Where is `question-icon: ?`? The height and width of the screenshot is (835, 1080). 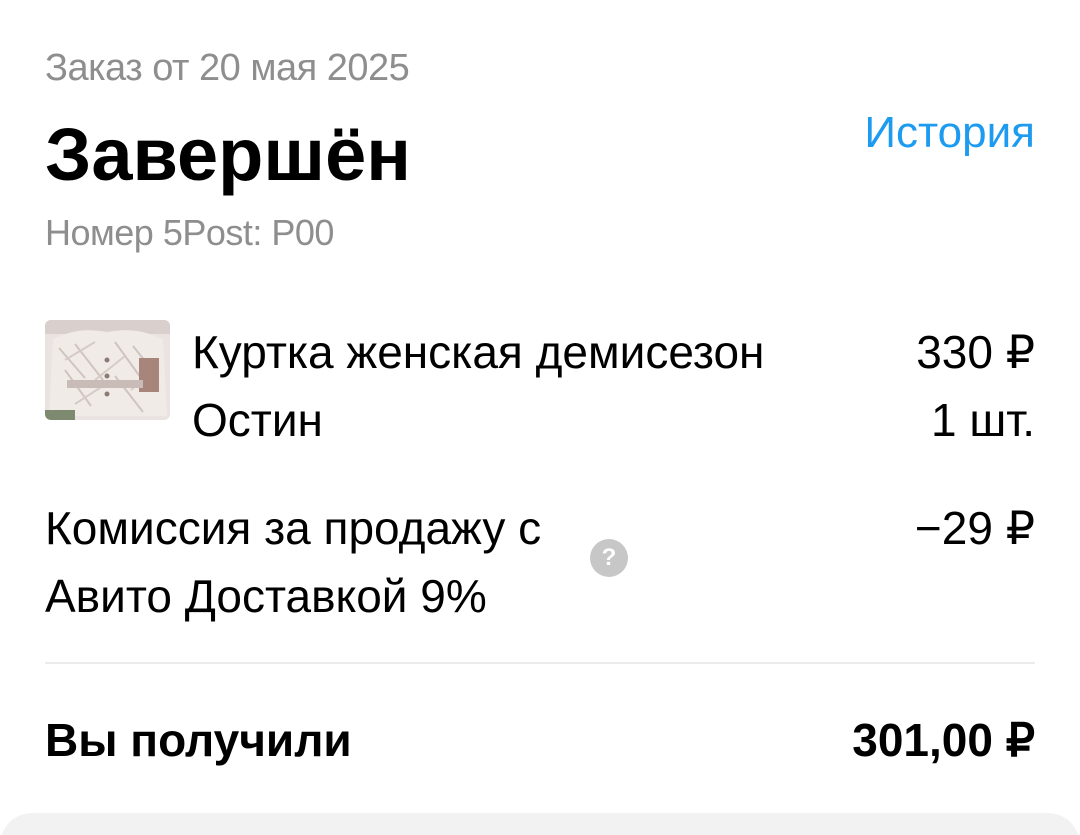
question-icon: ? is located at coordinates (609, 558).